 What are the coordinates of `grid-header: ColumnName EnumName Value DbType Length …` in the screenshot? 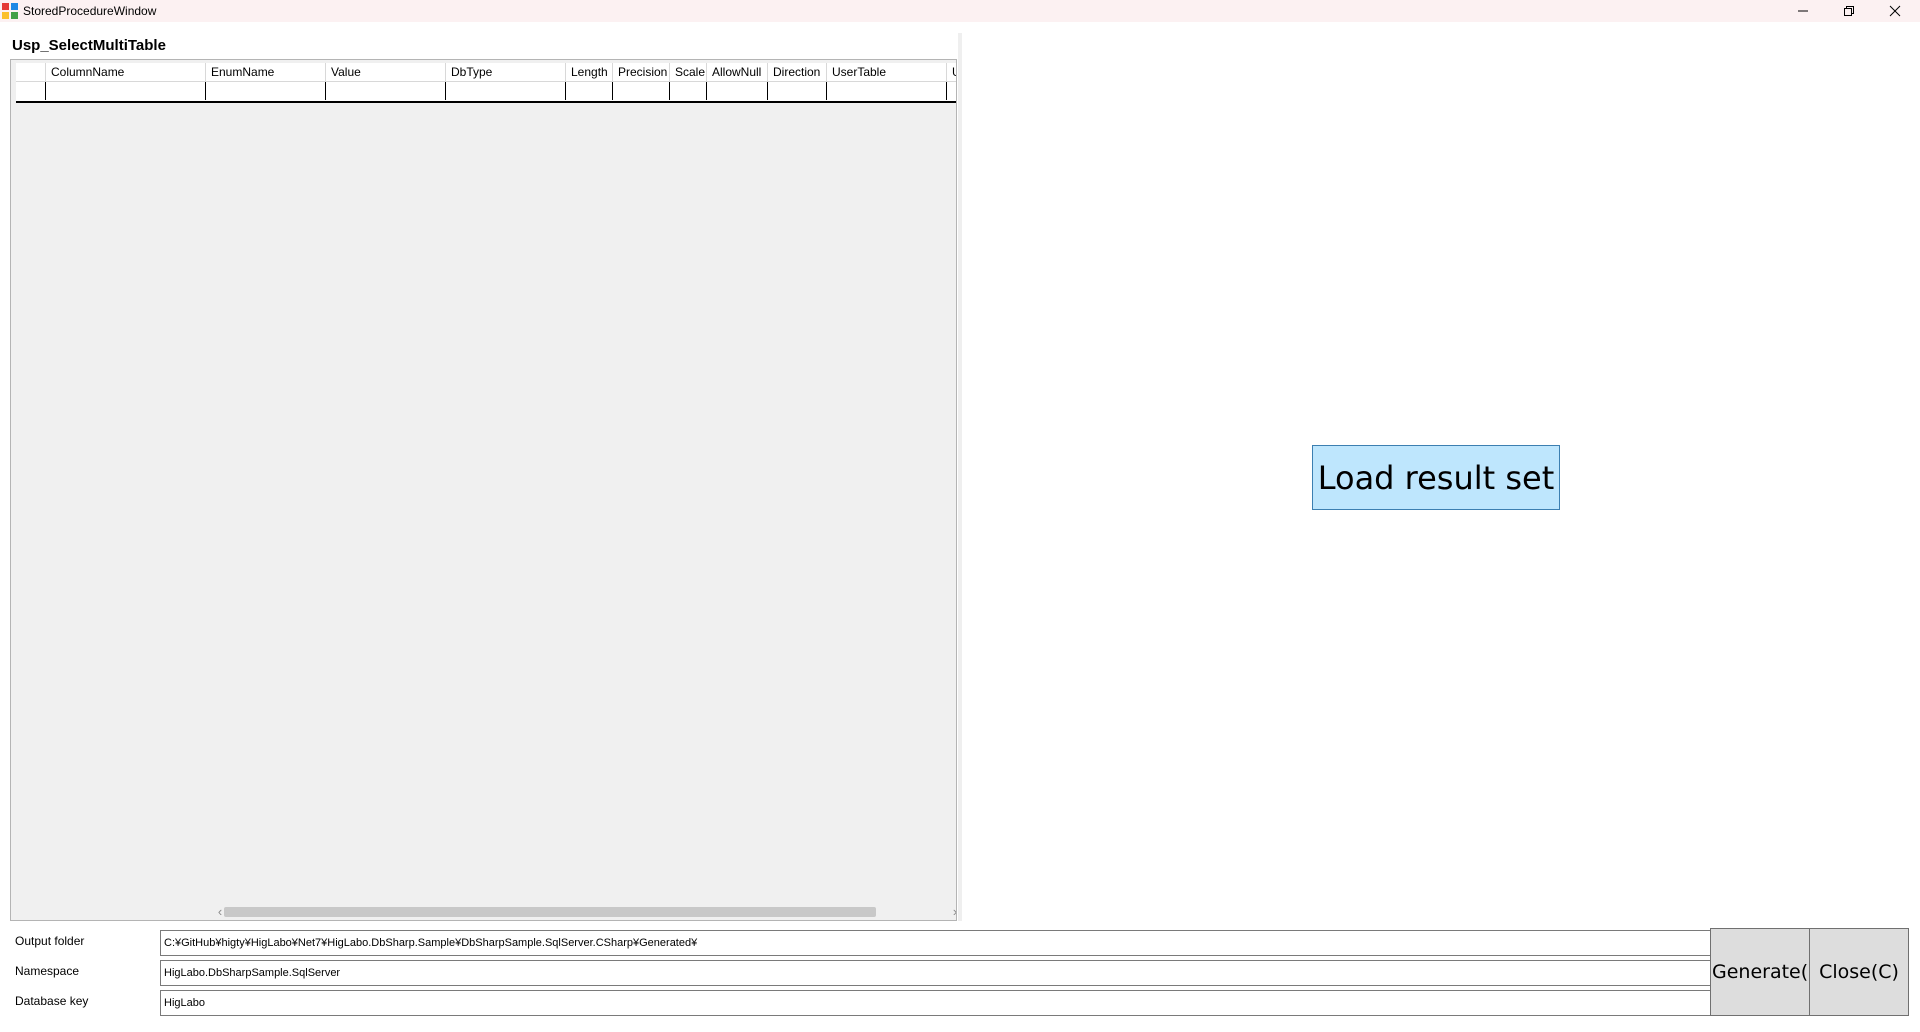 It's located at (486, 72).